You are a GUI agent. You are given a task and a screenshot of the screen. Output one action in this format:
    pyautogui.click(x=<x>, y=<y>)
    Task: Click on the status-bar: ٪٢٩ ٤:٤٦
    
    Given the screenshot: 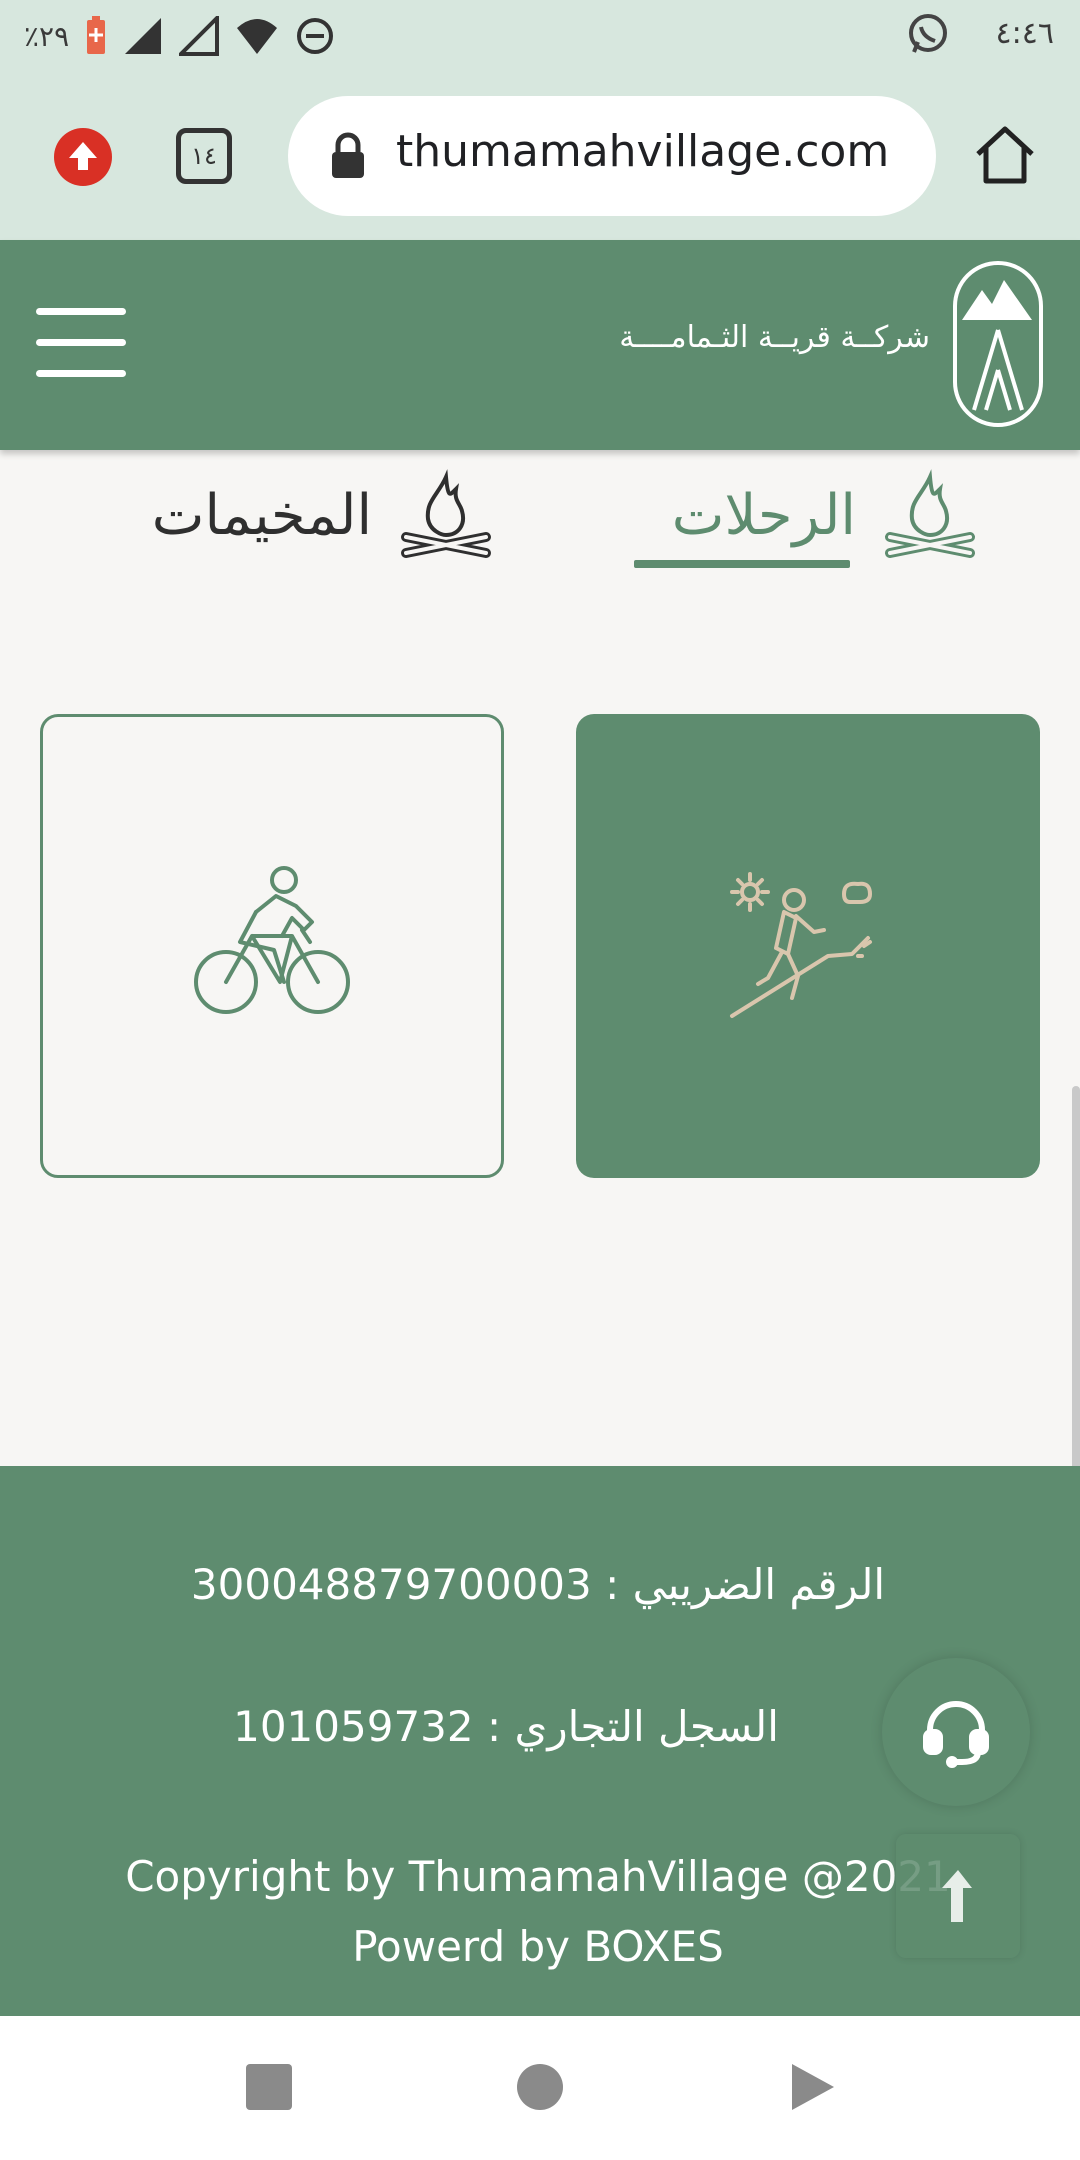 What is the action you would take?
    pyautogui.click(x=540, y=36)
    